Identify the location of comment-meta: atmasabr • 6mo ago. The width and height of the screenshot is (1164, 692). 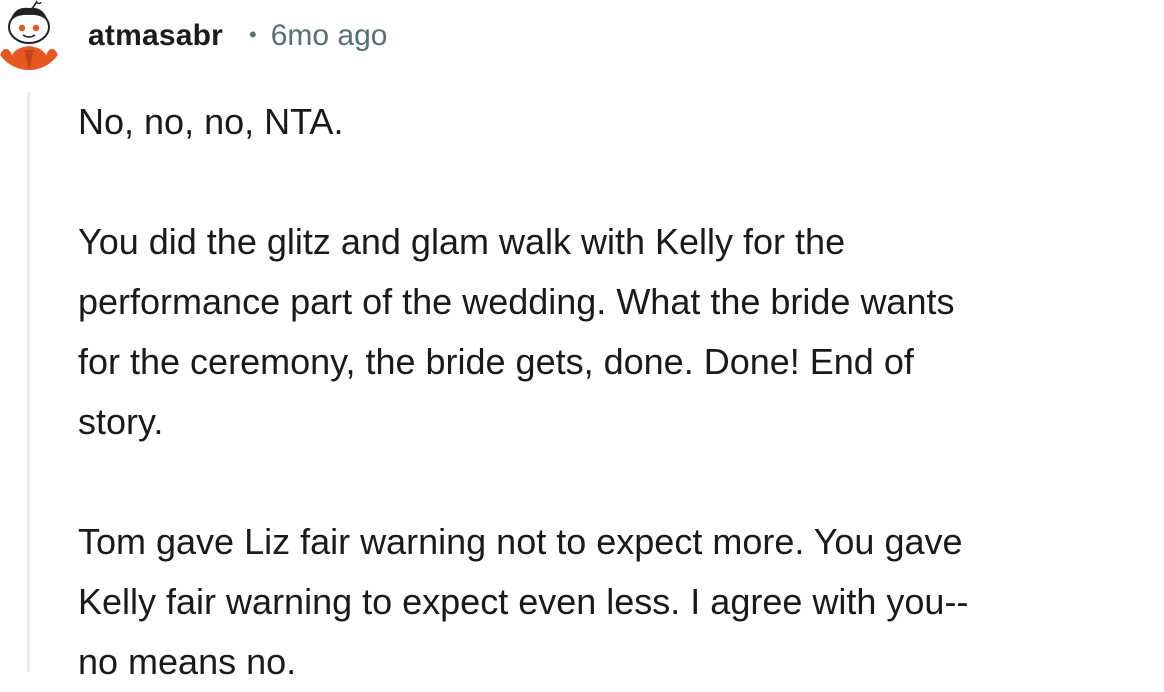
(237, 36).